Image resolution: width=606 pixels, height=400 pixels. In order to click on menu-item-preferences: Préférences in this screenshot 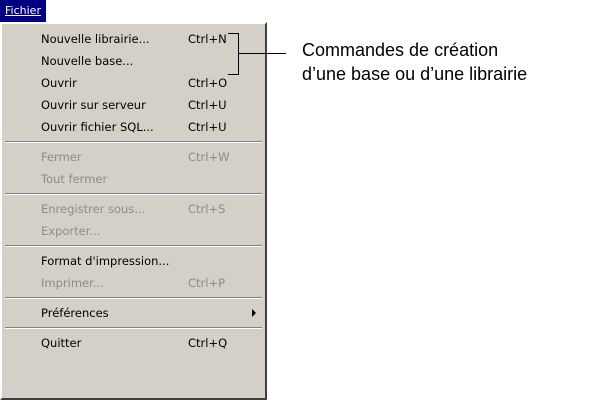, I will do `click(133, 313)`.